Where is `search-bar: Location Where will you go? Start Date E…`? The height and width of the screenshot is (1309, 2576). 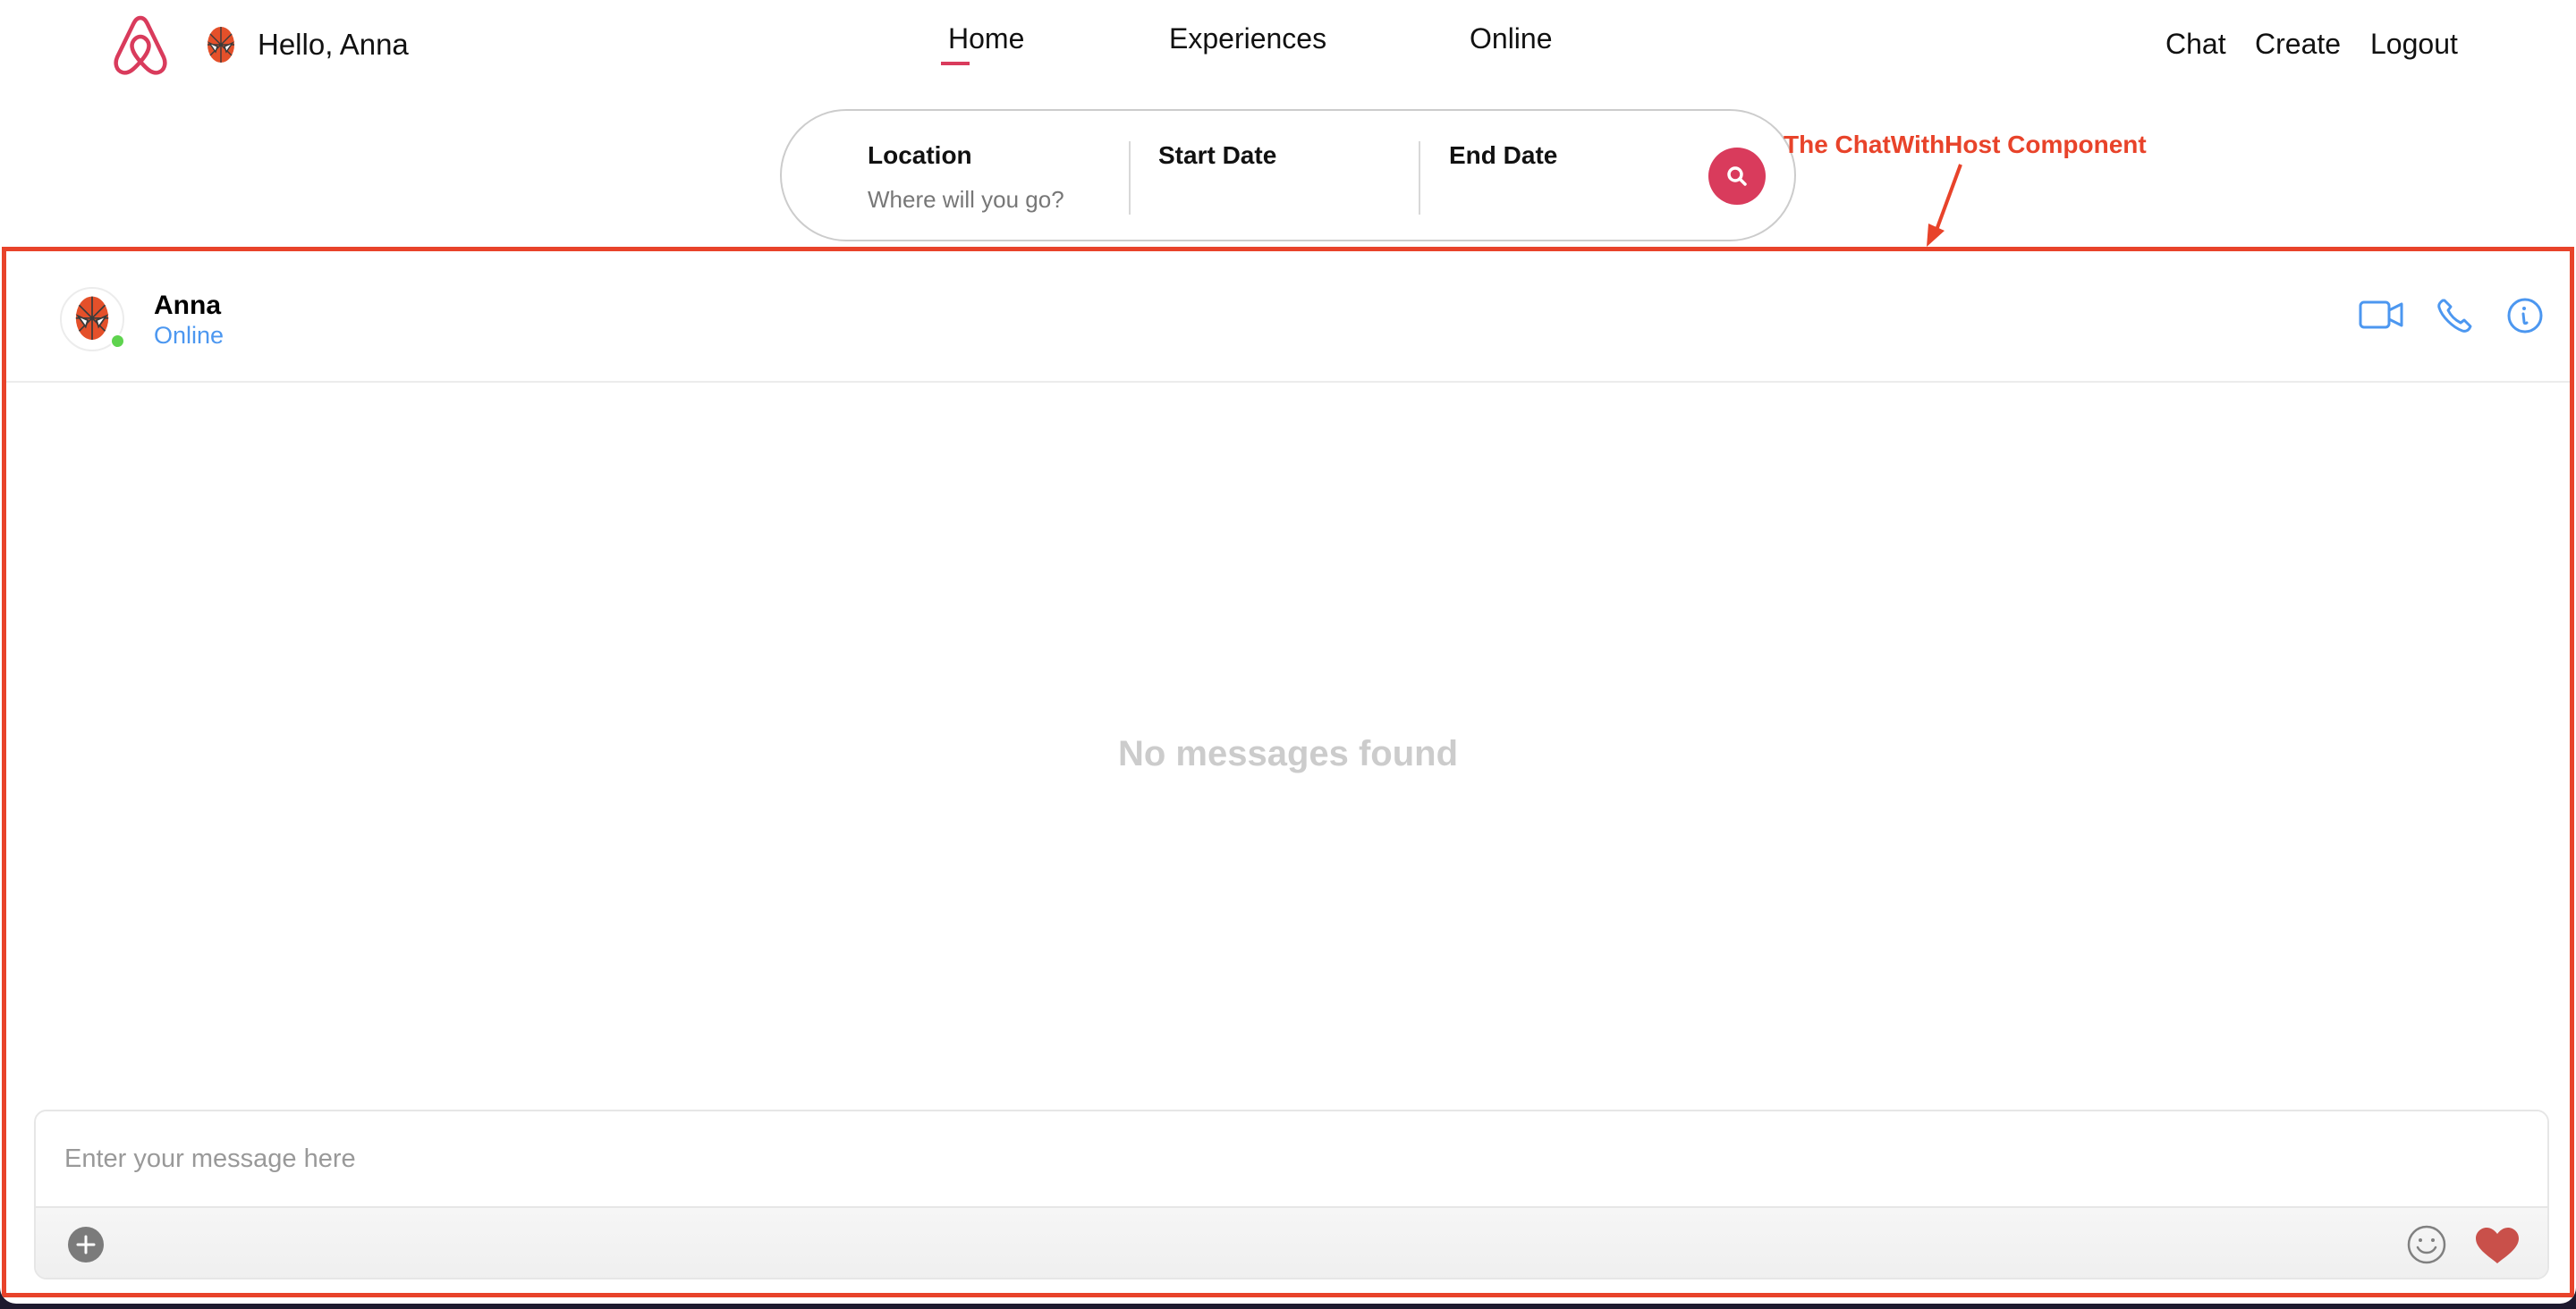
search-bar: Location Where will you go? Start Date E… is located at coordinates (1288, 175).